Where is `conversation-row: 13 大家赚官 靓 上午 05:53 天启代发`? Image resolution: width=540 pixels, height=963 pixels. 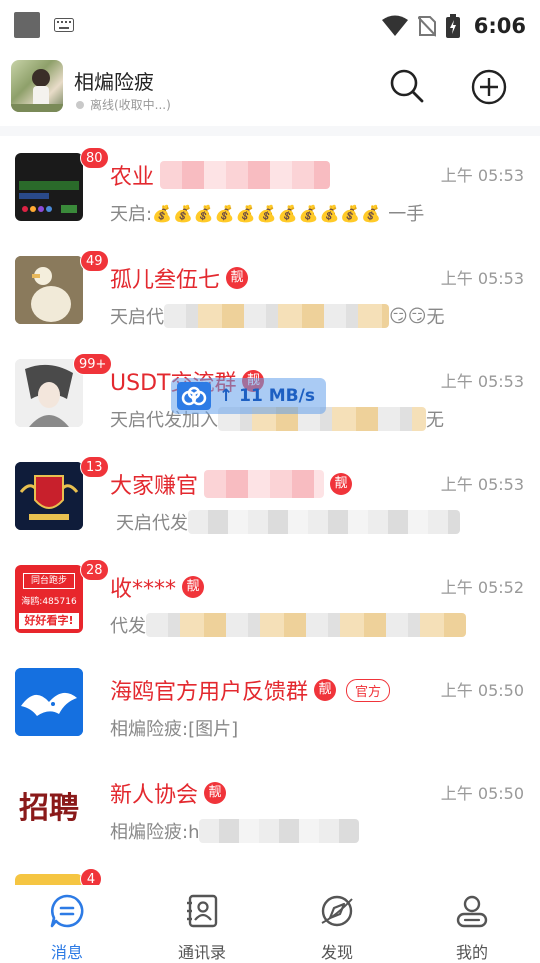
conversation-row: 13 大家赚官 靓 上午 05:53 天启代发 is located at coordinates (270, 496).